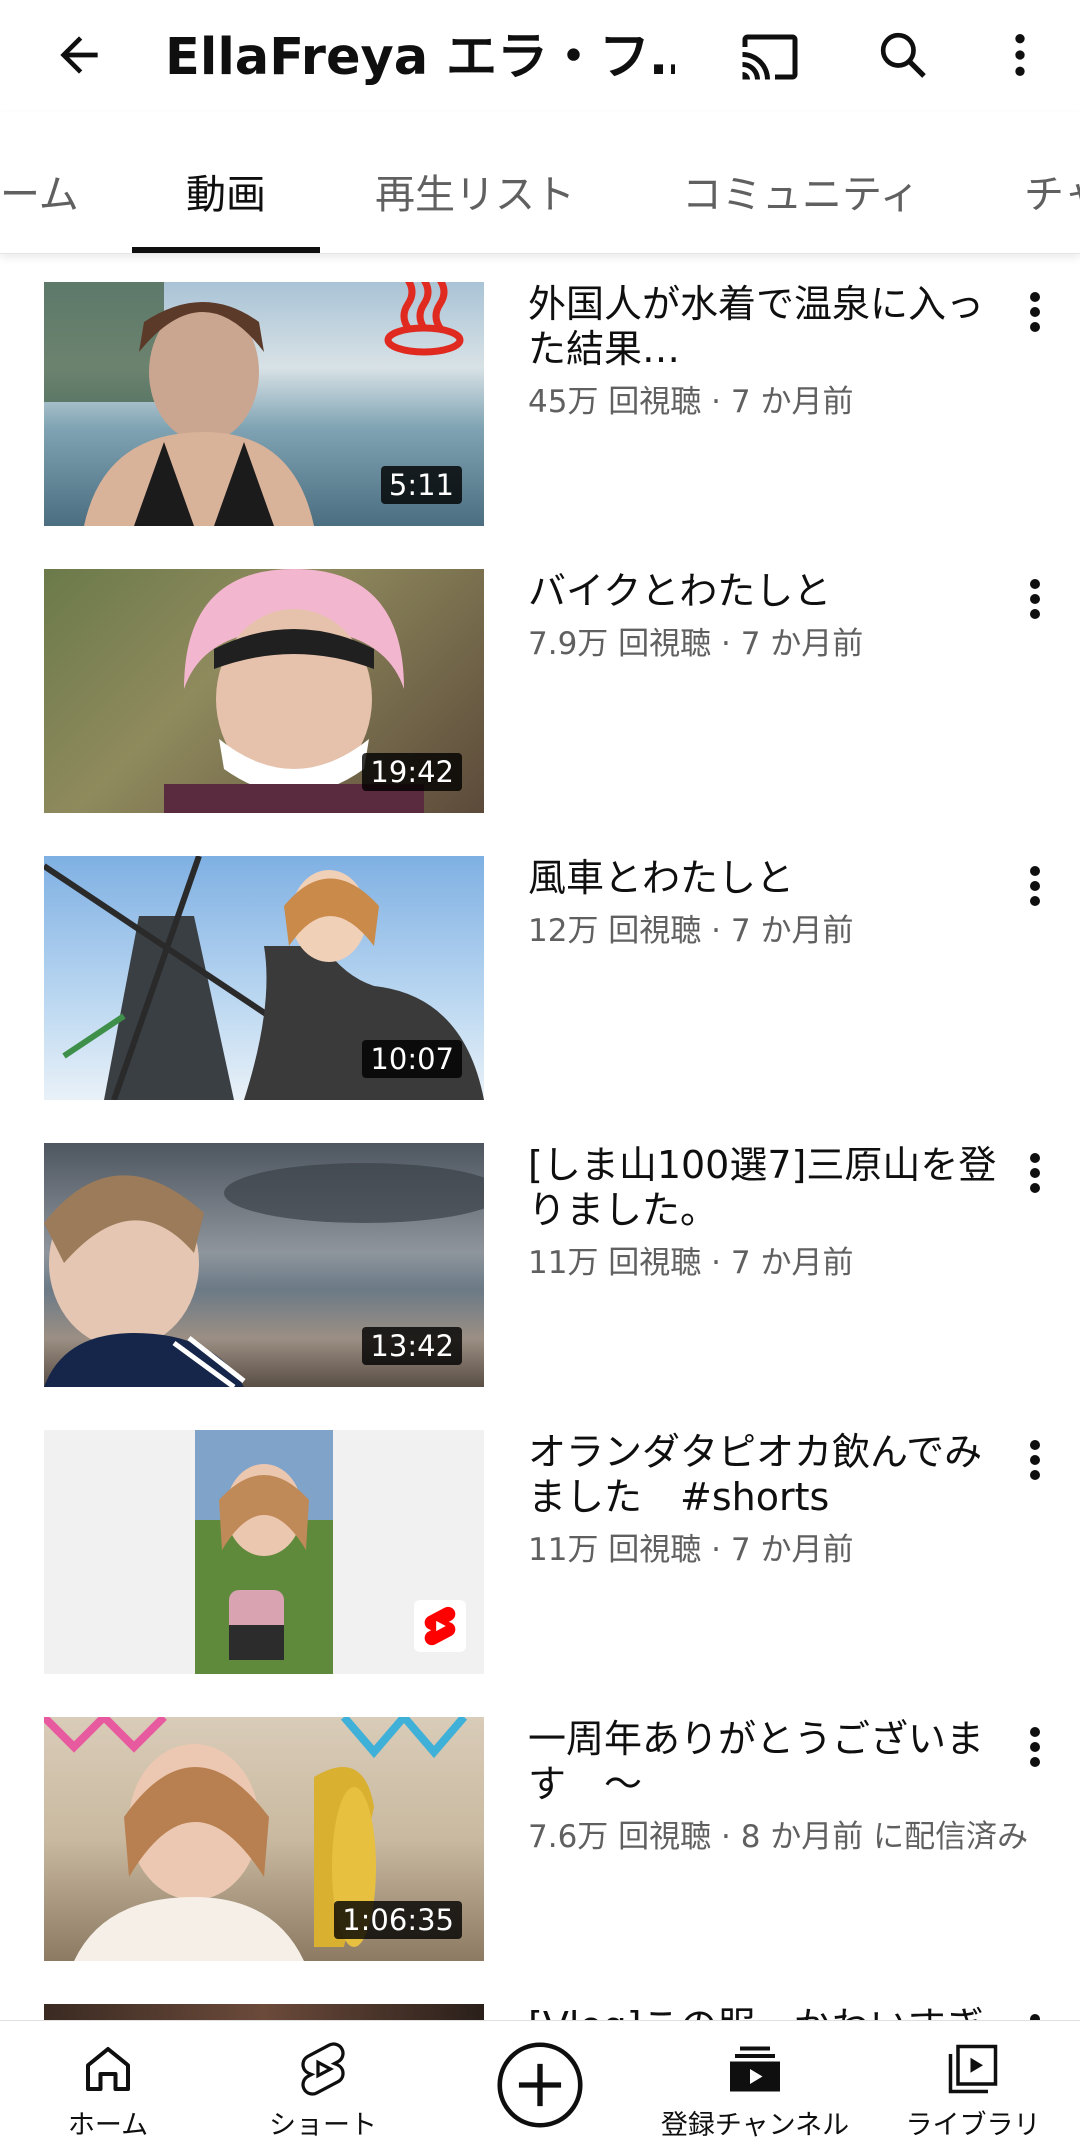 This screenshot has width=1080, height=2149. Describe the element at coordinates (1052, 191) in the screenshot. I see `tab-channels: チャ` at that location.